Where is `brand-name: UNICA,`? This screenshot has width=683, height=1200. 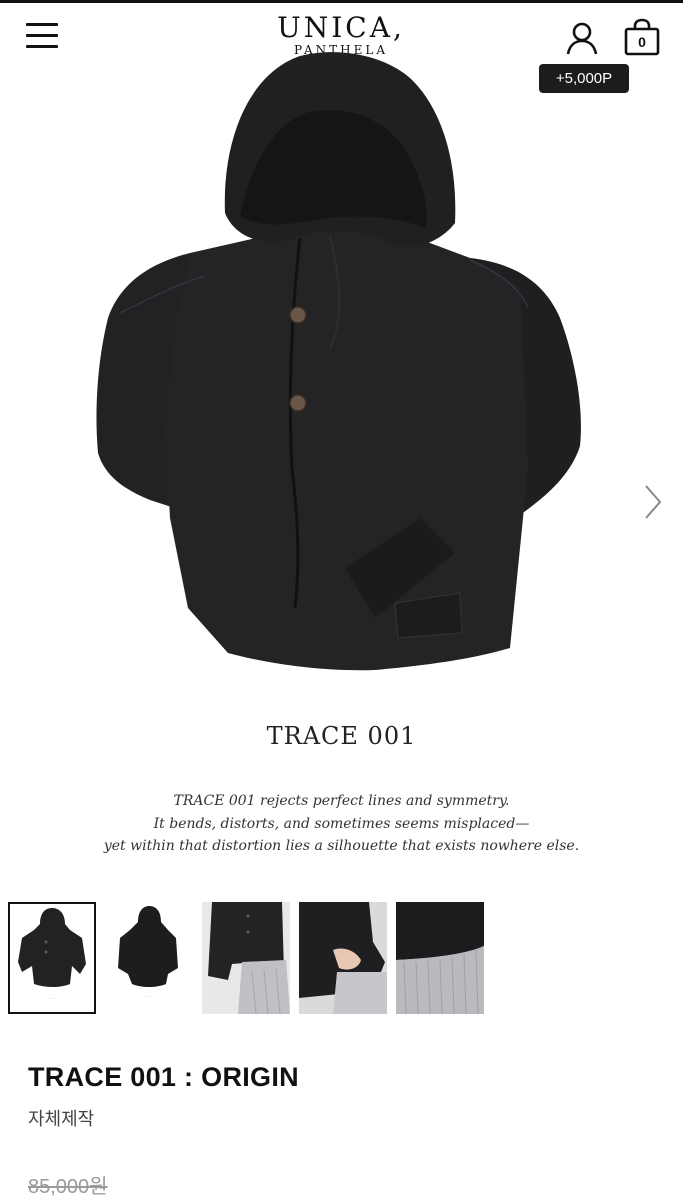 brand-name: UNICA, is located at coordinates (341, 27).